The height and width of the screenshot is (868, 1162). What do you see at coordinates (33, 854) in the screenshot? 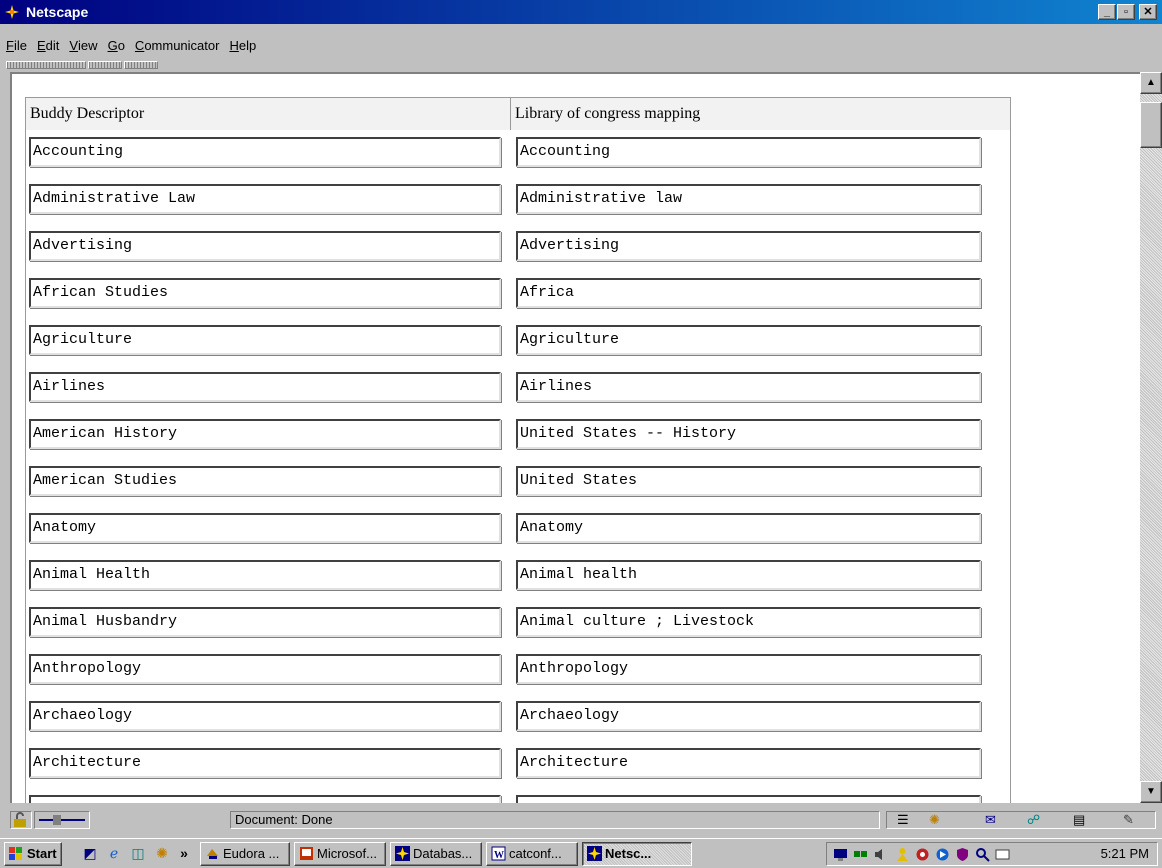
I see `start-button: Start` at bounding box center [33, 854].